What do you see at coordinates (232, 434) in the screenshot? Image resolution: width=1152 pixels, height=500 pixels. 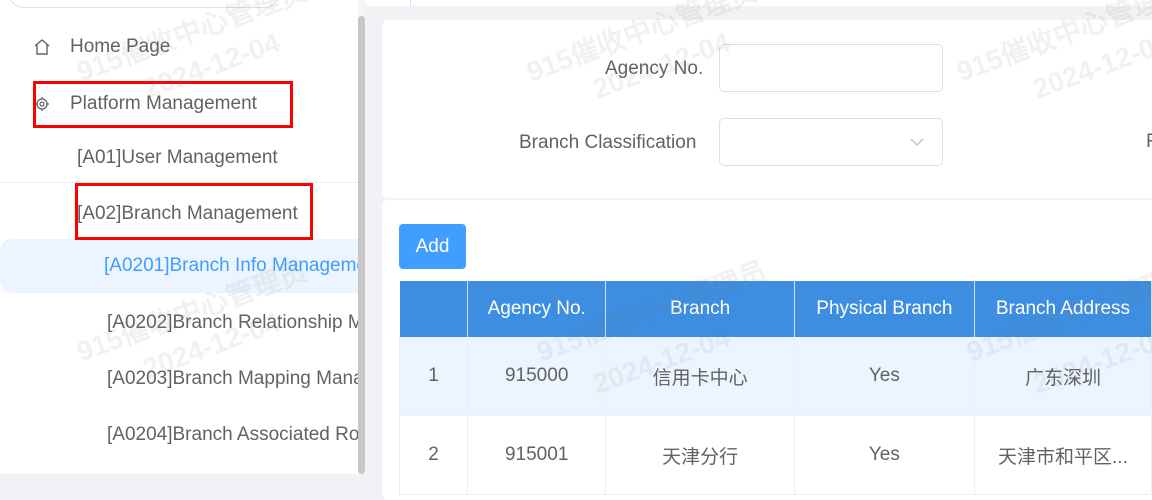 I see `sidebar-item-label: [A0204]Branch Associated Role` at bounding box center [232, 434].